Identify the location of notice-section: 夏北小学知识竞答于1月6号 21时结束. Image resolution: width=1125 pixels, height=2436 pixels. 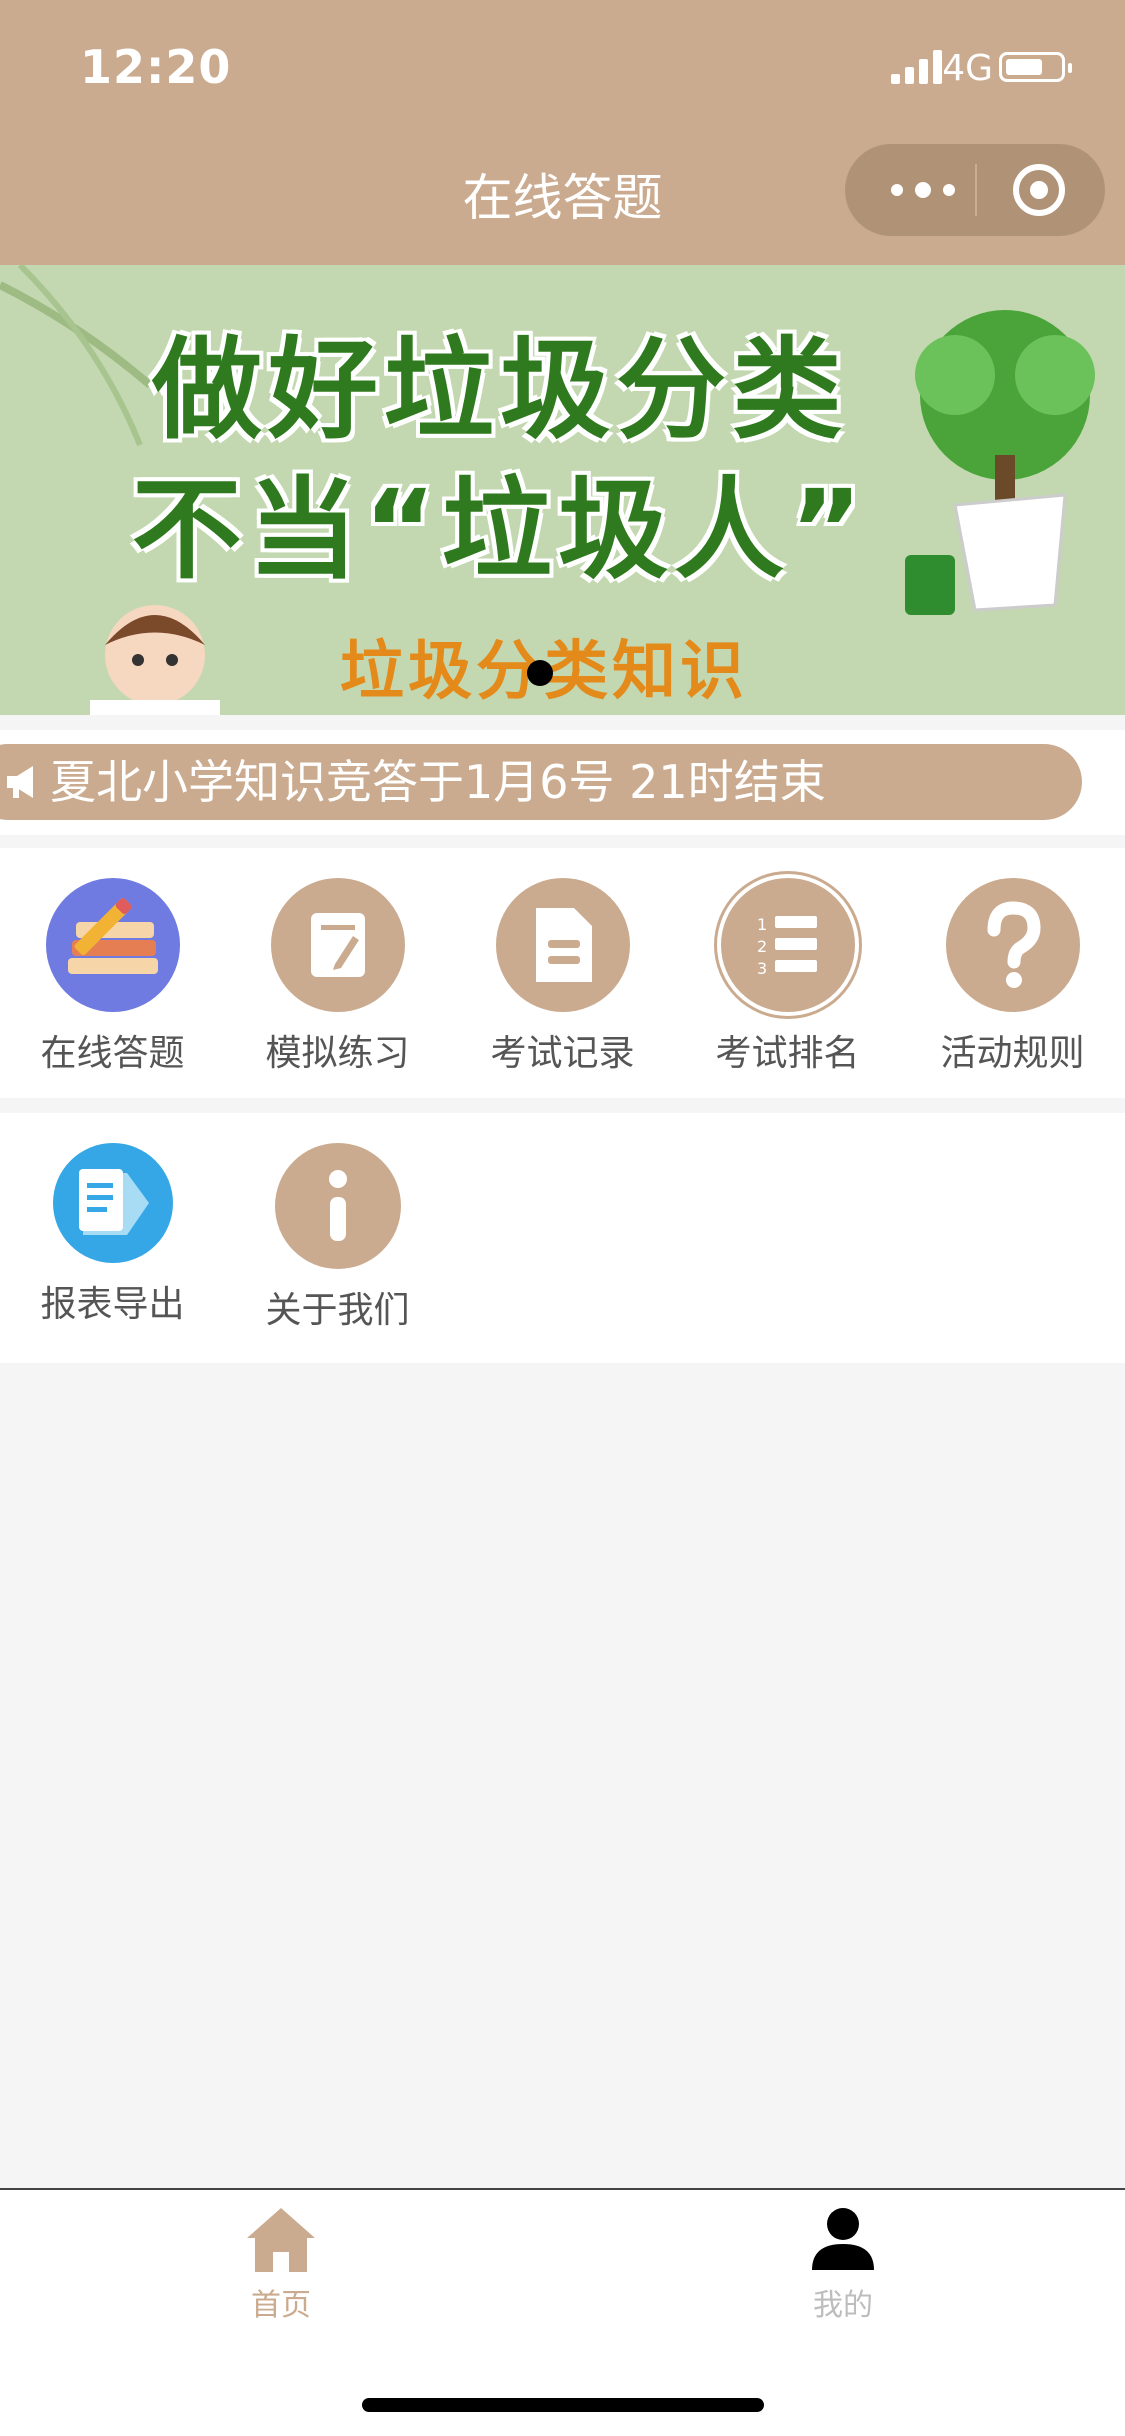
(562, 782).